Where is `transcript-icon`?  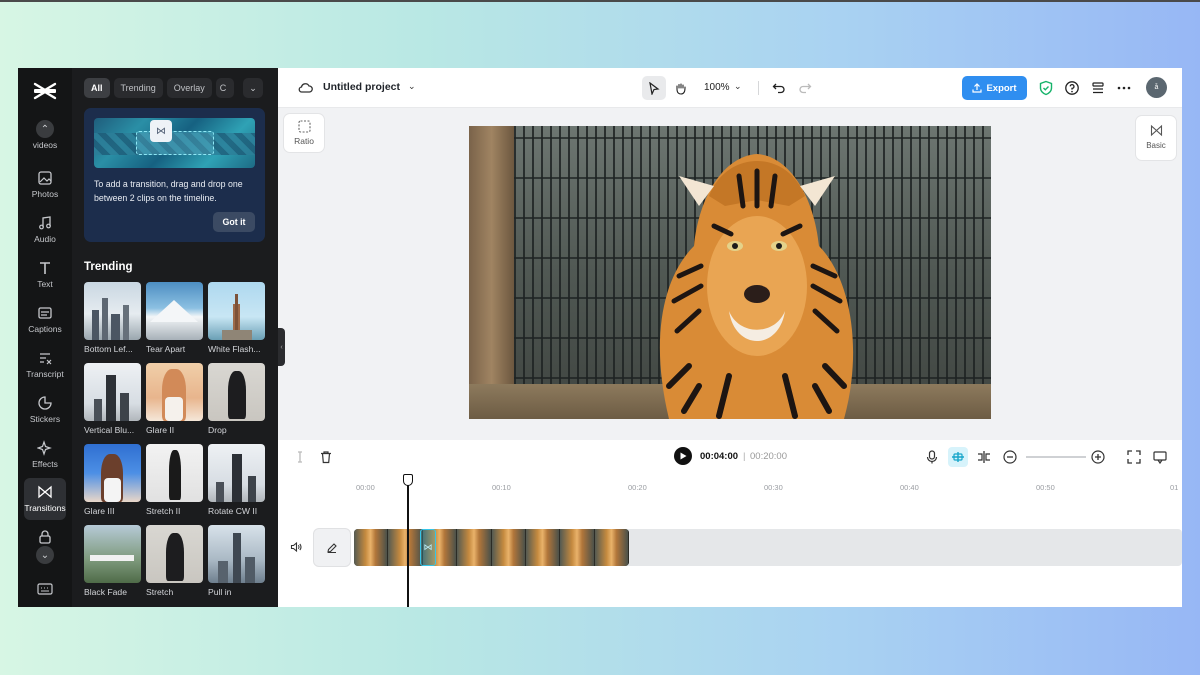
transcript-icon is located at coordinates (46, 359).